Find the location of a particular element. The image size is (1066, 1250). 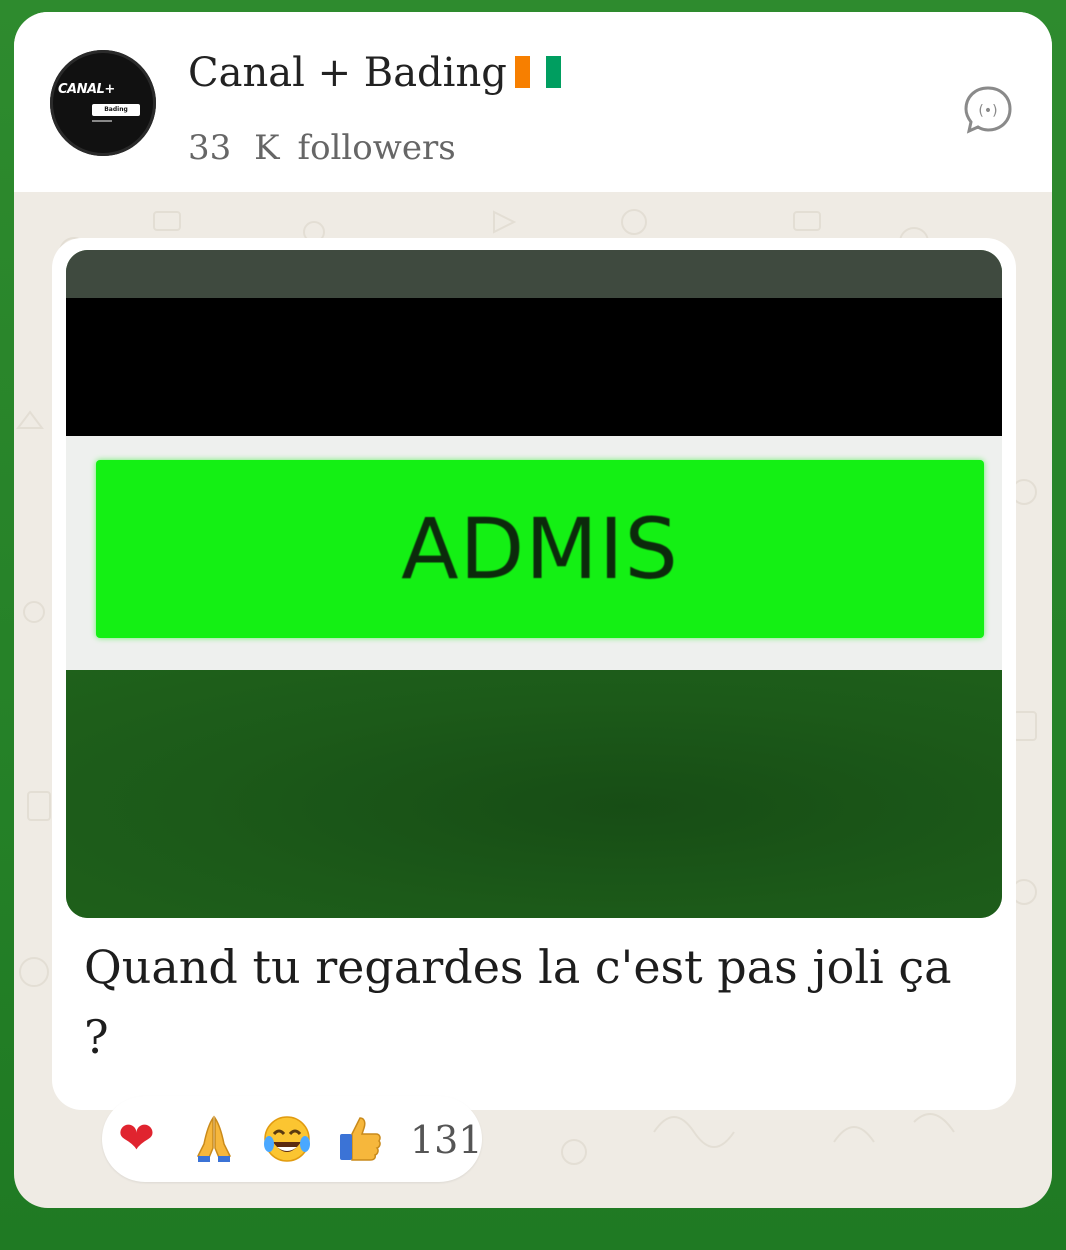

image-black-bar is located at coordinates (534, 367).